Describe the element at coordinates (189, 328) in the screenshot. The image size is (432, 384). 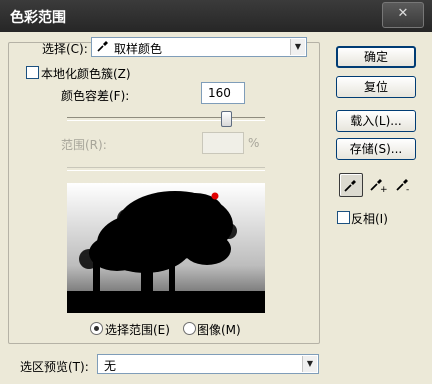
I see `radio-image` at that location.